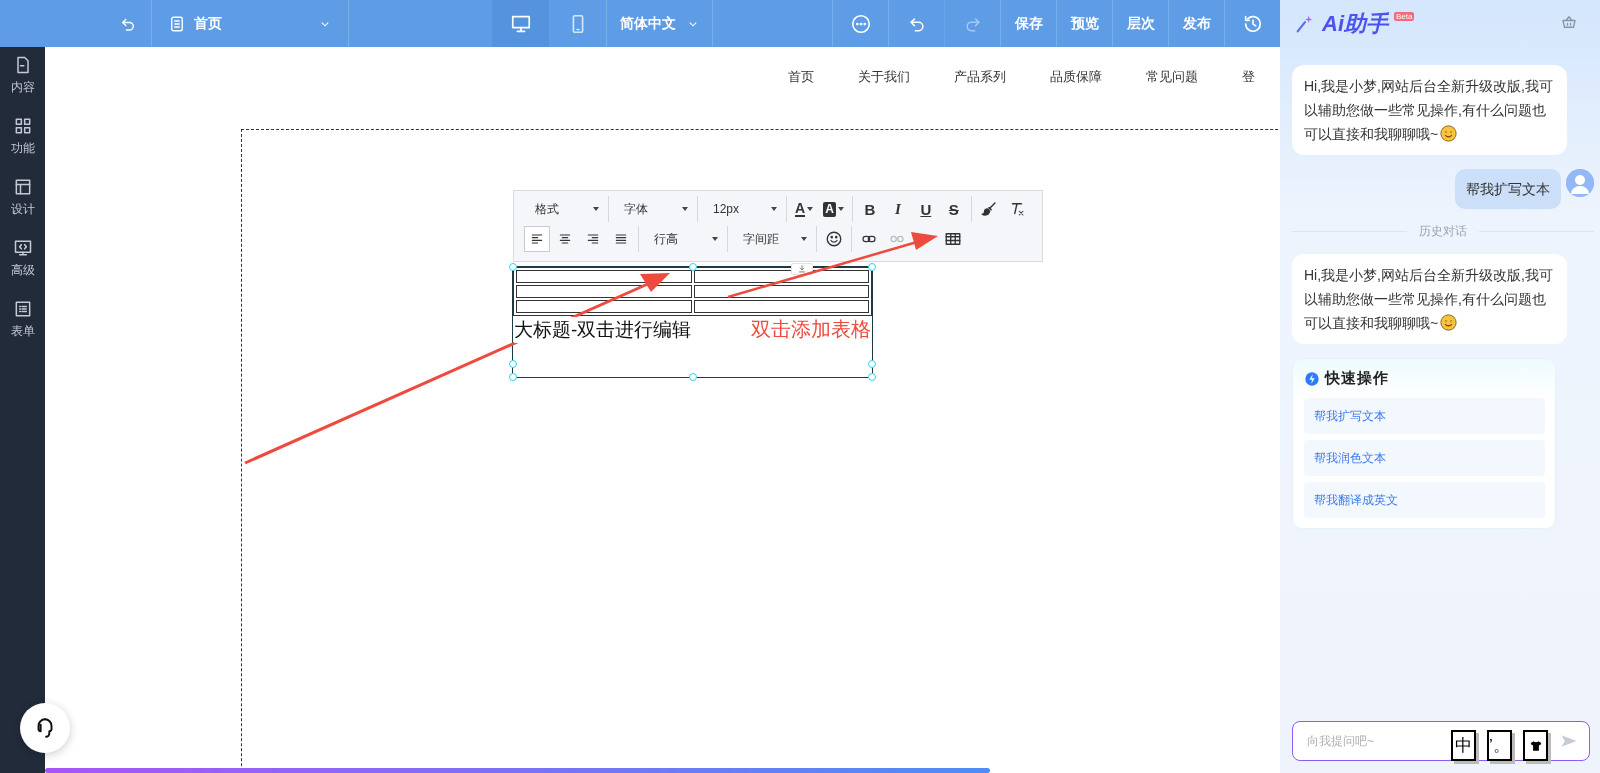 The width and height of the screenshot is (1600, 773). What do you see at coordinates (1424, 500) in the screenshot?
I see `quick-action-button: 帮我翻译成英文` at bounding box center [1424, 500].